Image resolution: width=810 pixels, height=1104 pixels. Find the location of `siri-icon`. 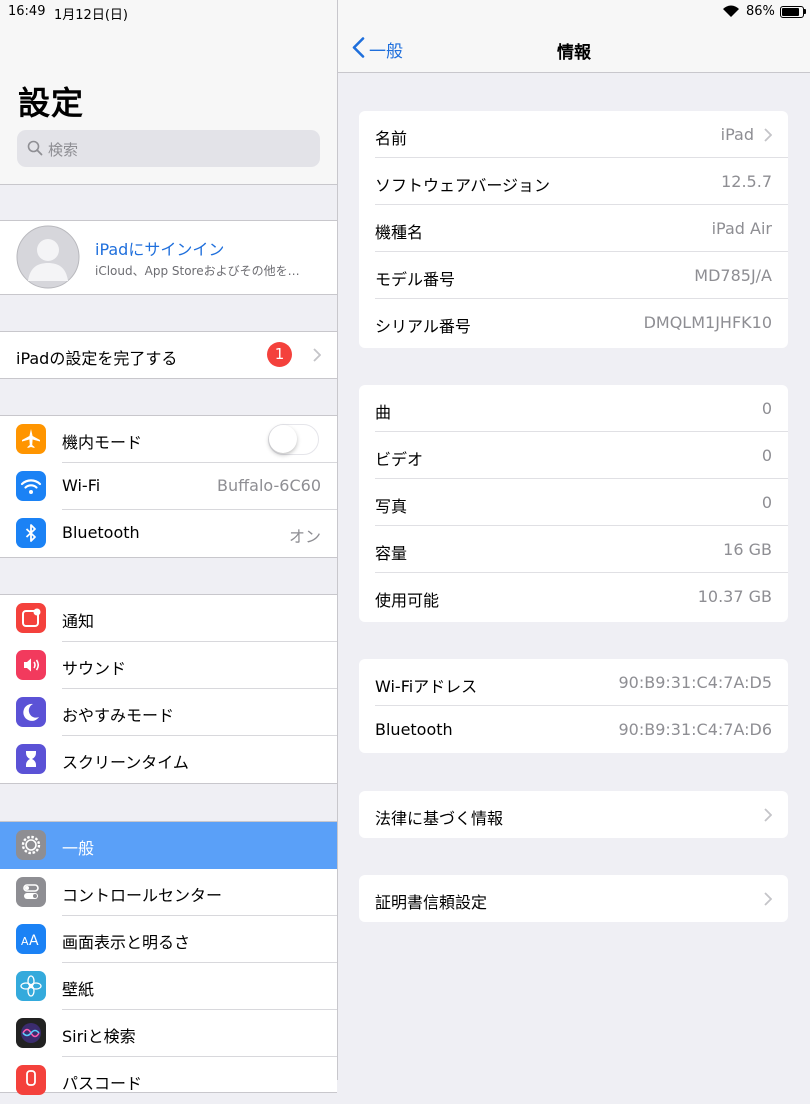

siri-icon is located at coordinates (31, 1033).